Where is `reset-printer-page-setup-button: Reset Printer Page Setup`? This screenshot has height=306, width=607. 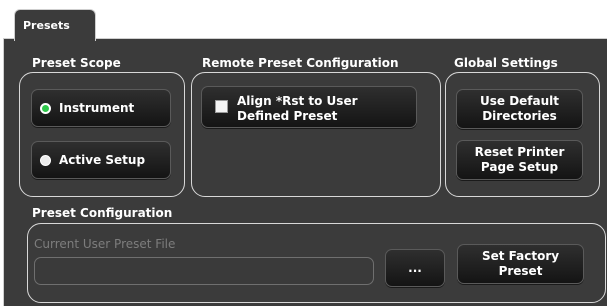 reset-printer-page-setup-button: Reset Printer Page Setup is located at coordinates (519, 160).